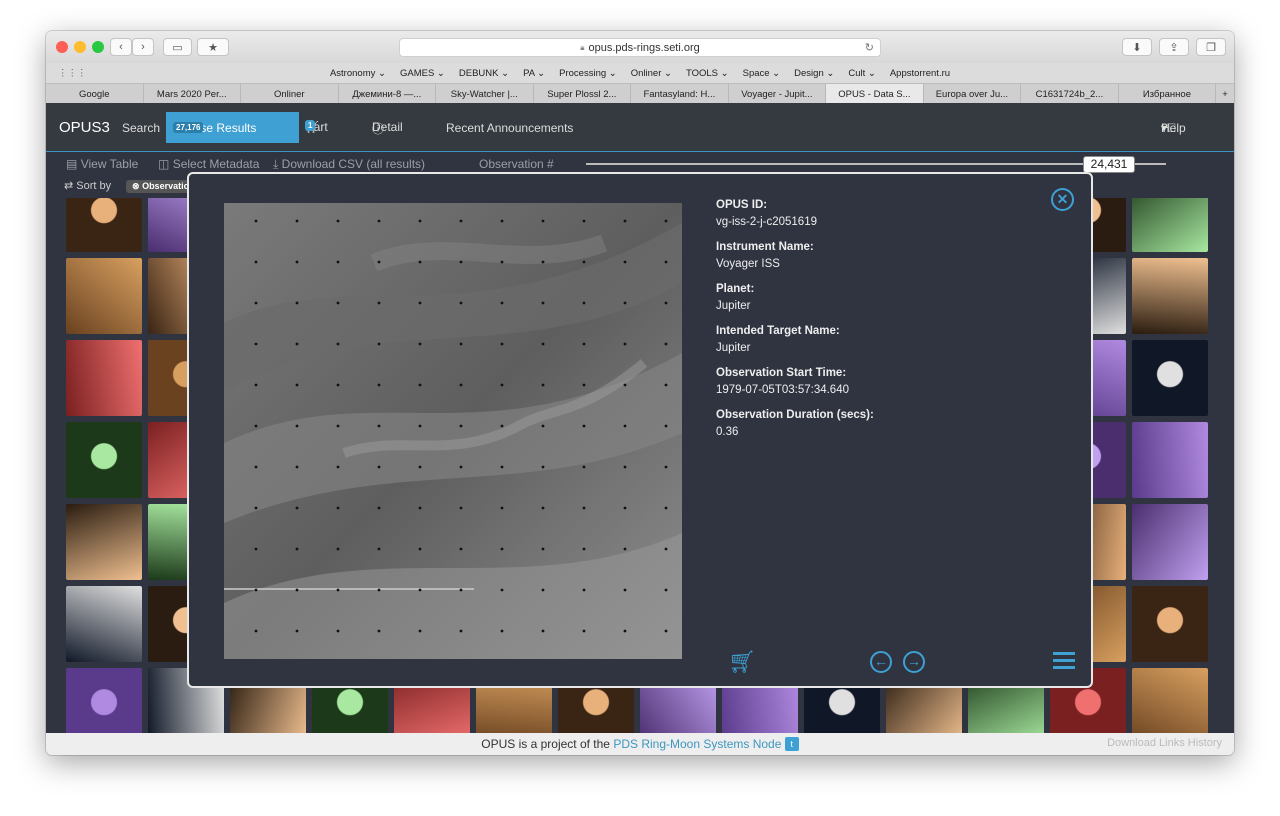 This screenshot has height=816, width=1280. I want to click on browse-count-badge: 27,176, so click(188, 127).